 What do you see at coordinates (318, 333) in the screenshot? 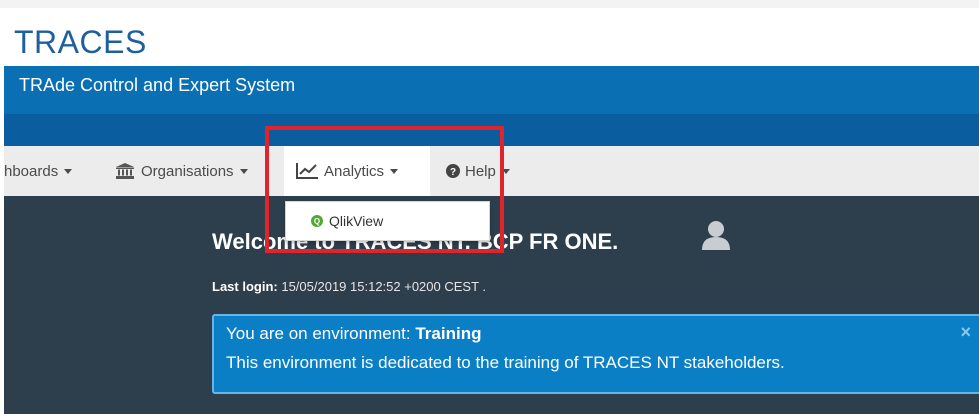
I see `environment-prefix: You are on environment:` at bounding box center [318, 333].